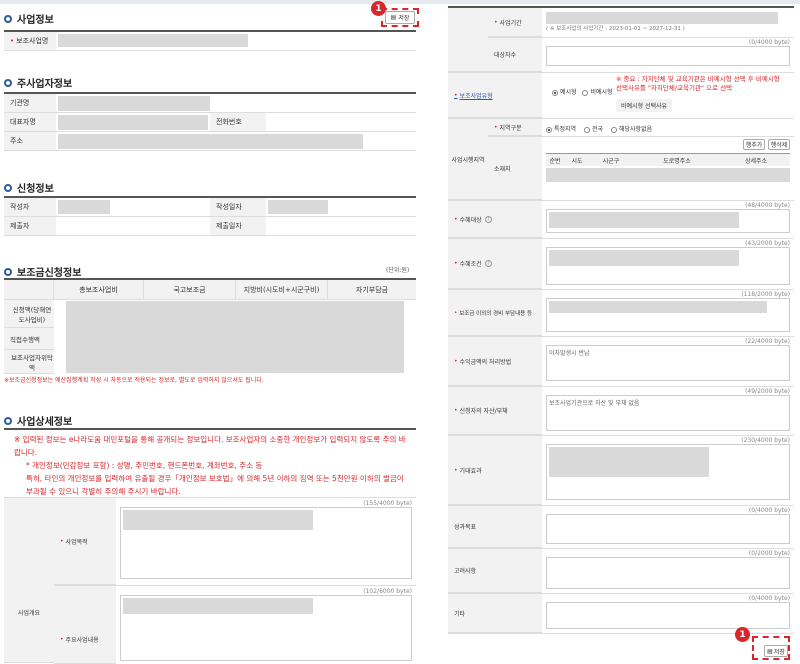 The image size is (800, 664). What do you see at coordinates (495, 470) in the screenshot?
I see `effect-label: • 기대효과` at bounding box center [495, 470].